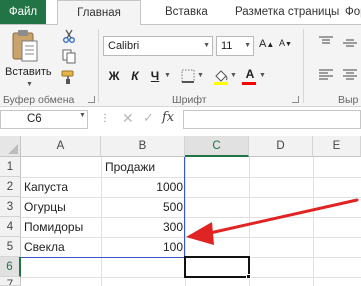 The image size is (361, 286). I want to click on tab-insert: Вставка, so click(186, 12).